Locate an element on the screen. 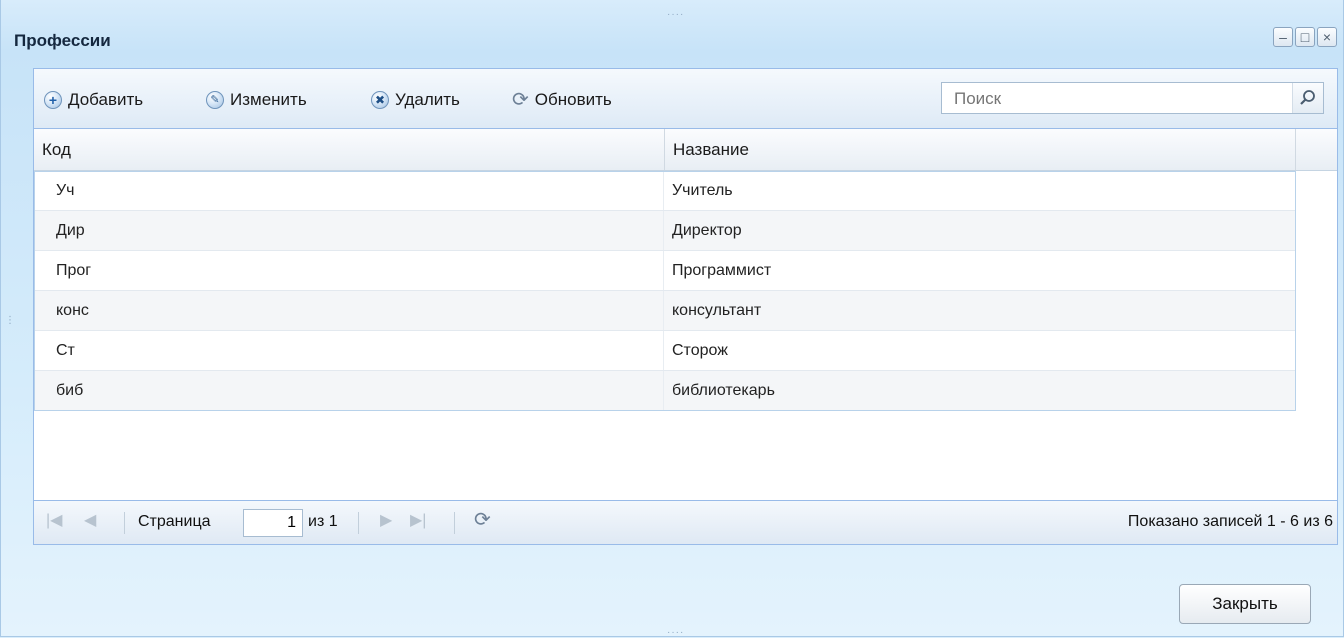 Image resolution: width=1344 pixels, height=638 pixels. title-bar: Профессии is located at coordinates (672, 37).